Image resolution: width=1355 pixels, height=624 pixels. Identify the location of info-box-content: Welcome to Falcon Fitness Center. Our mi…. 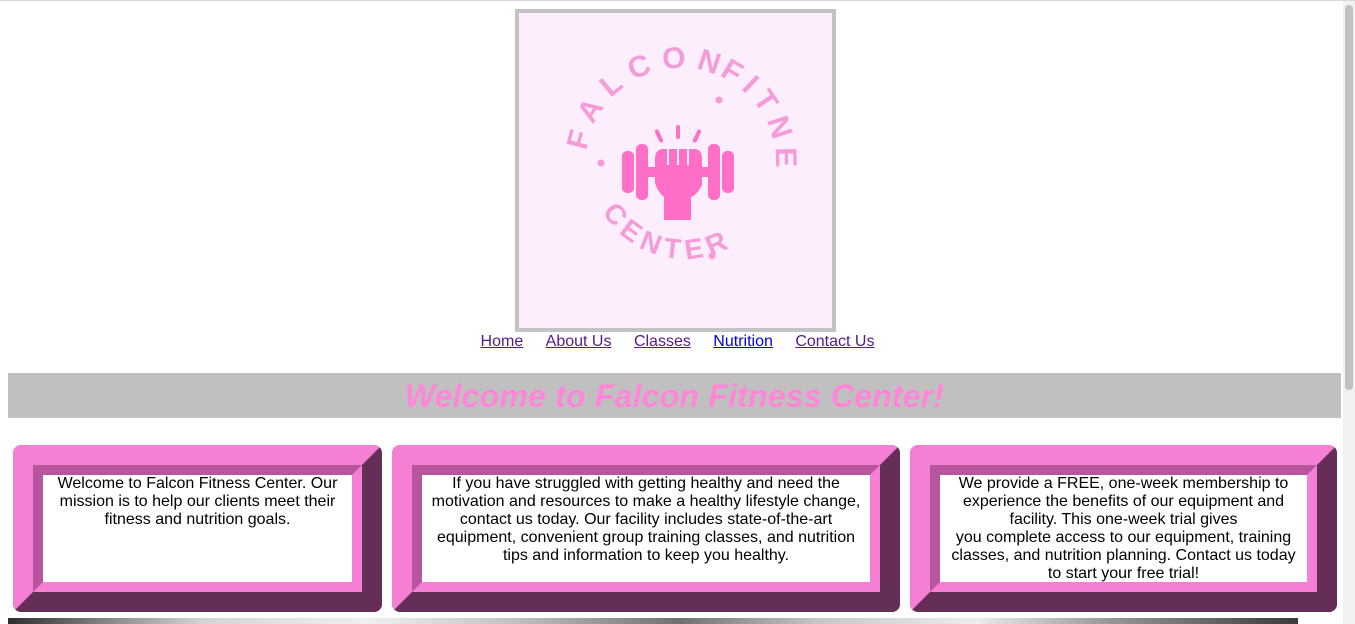
(197, 528).